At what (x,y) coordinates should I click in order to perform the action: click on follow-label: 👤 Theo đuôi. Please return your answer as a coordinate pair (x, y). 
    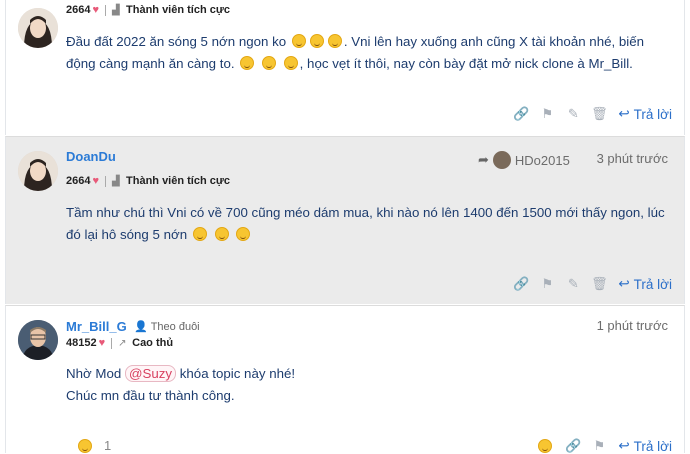
    Looking at the image, I should click on (167, 327).